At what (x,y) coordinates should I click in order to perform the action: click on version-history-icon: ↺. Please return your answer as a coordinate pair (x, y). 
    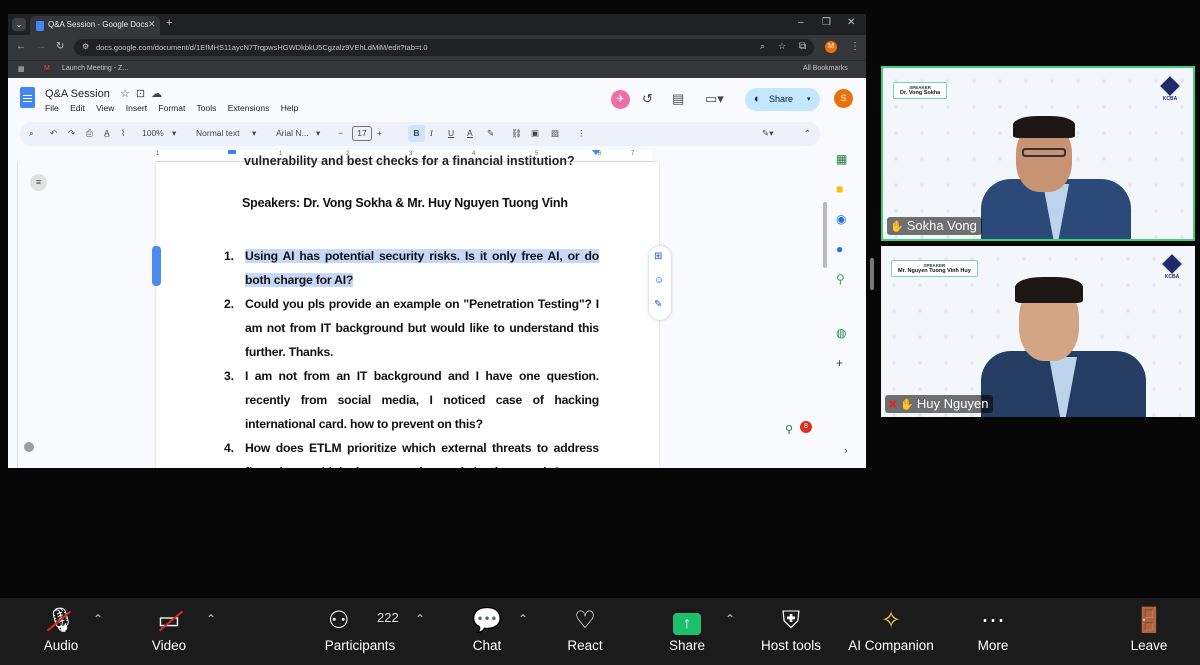
    Looking at the image, I should click on (647, 99).